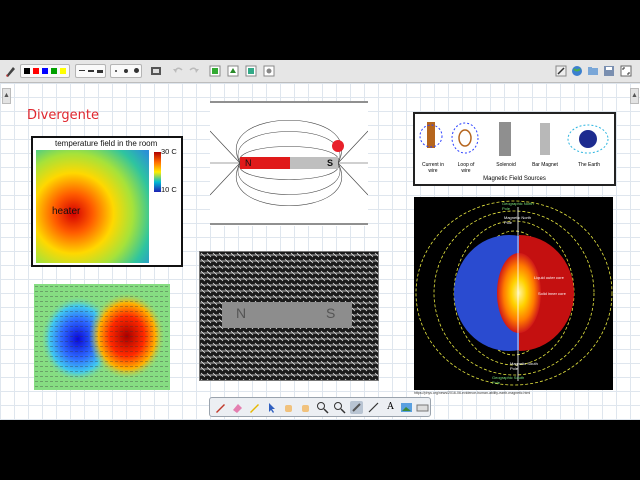  I want to click on mag-north-label: Magnetic North Pole, so click(518, 220).